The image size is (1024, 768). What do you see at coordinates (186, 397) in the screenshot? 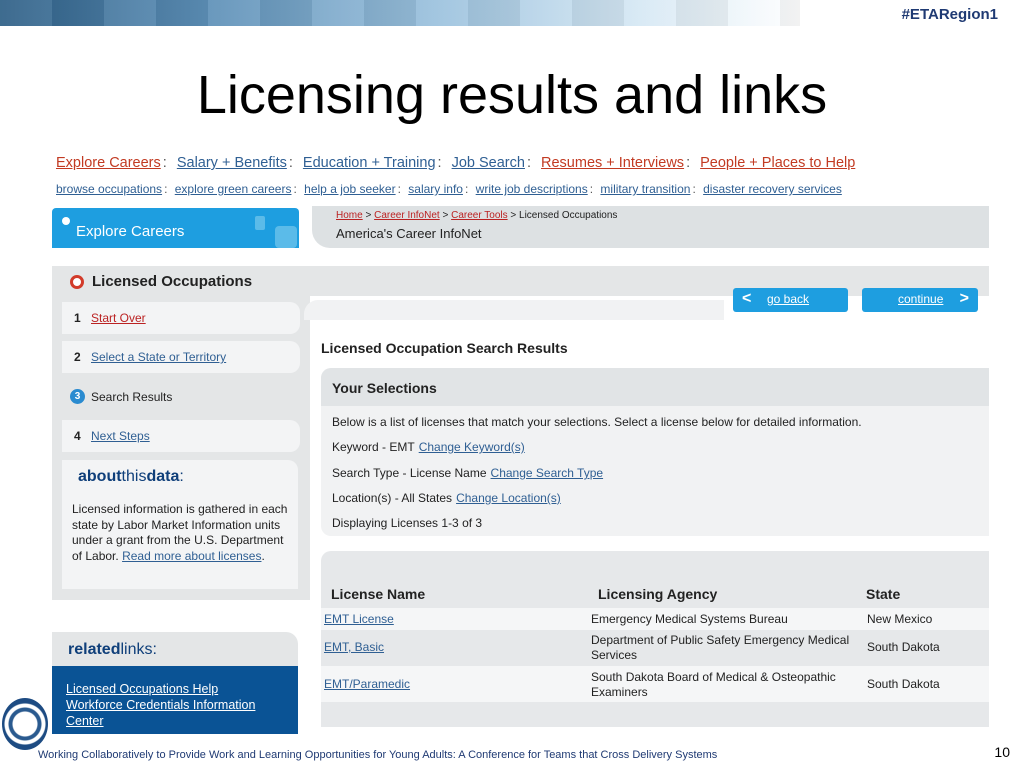
I see `step-search-results: 3 Search Results` at bounding box center [186, 397].